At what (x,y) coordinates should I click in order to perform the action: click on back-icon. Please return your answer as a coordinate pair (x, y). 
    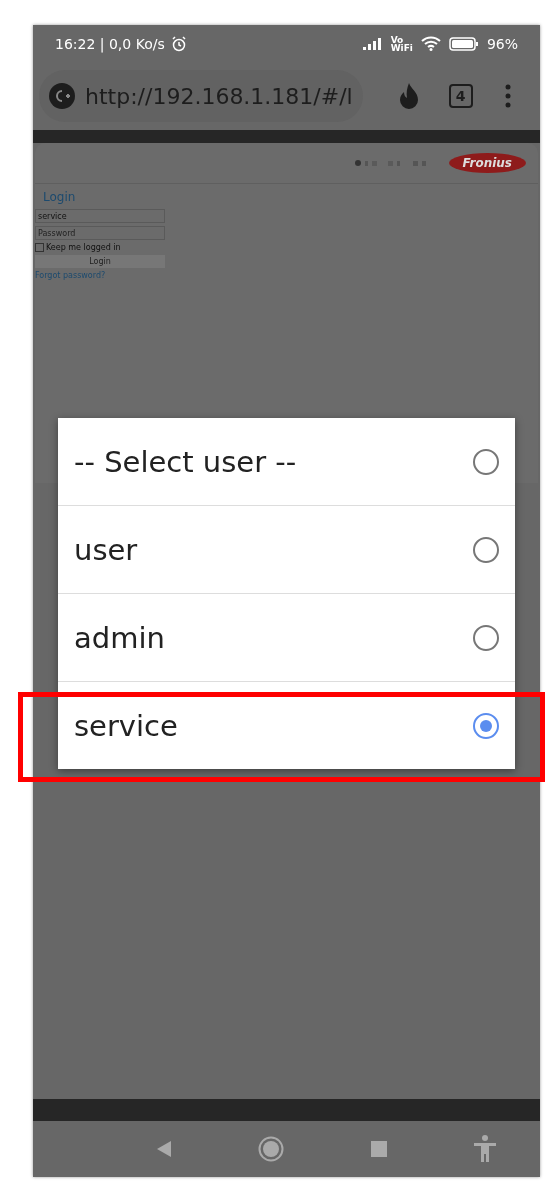
    Looking at the image, I should click on (164, 1149).